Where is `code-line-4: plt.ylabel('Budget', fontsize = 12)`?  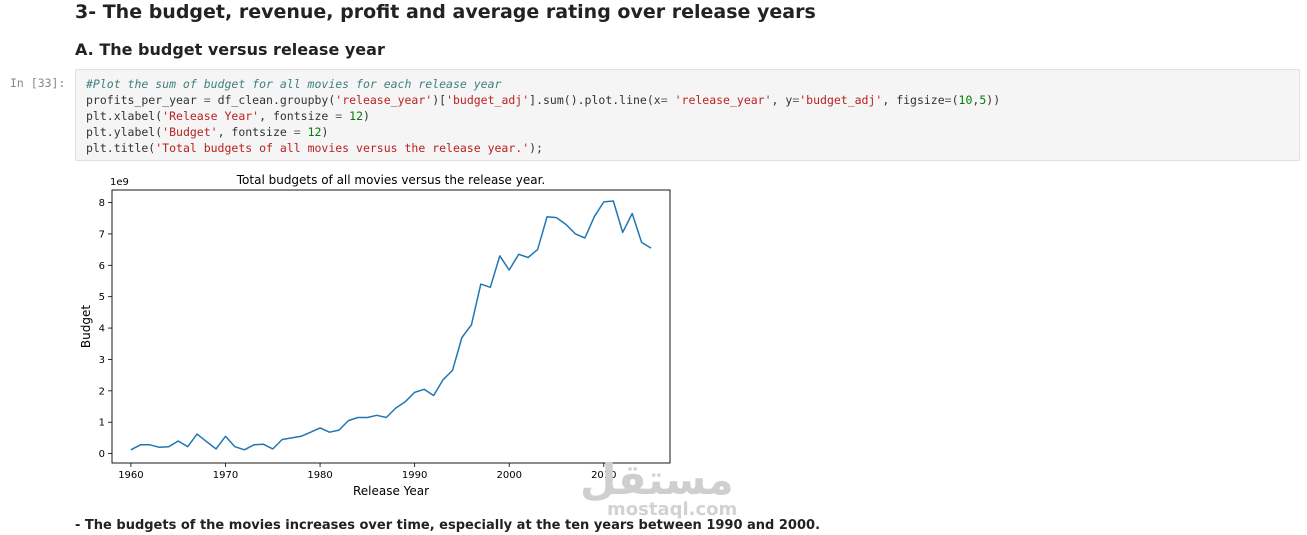
code-line-4: plt.ylabel('Budget', fontsize = 12) is located at coordinates (207, 132).